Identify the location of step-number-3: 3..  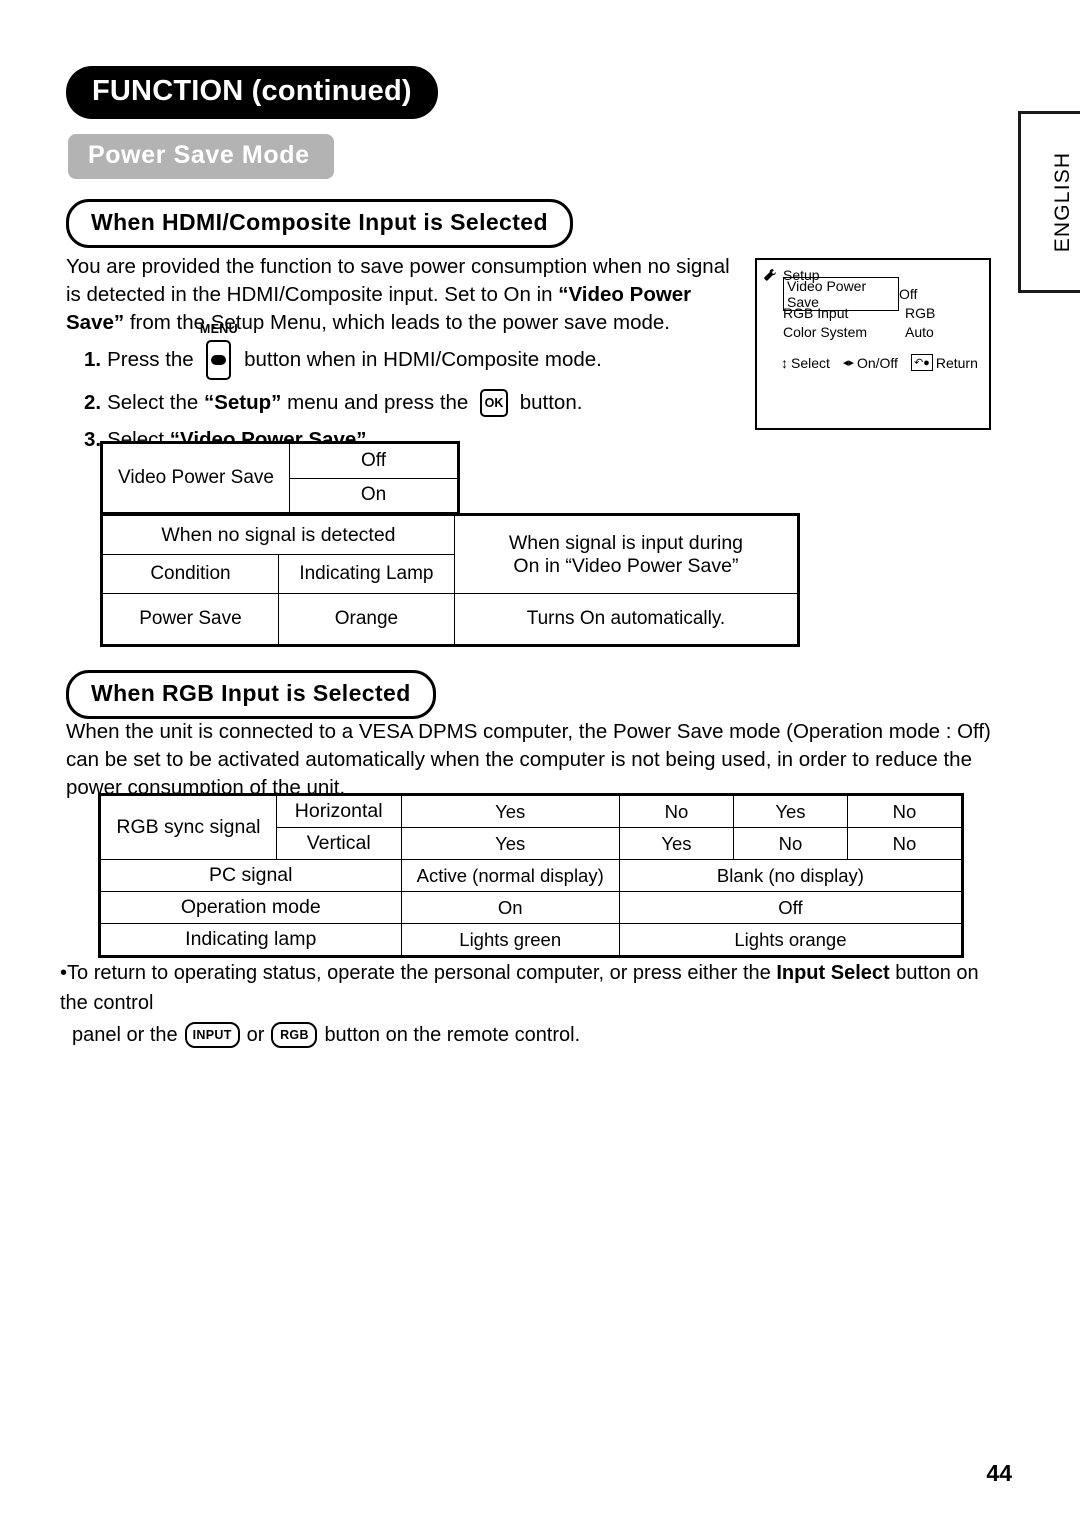
(93, 439).